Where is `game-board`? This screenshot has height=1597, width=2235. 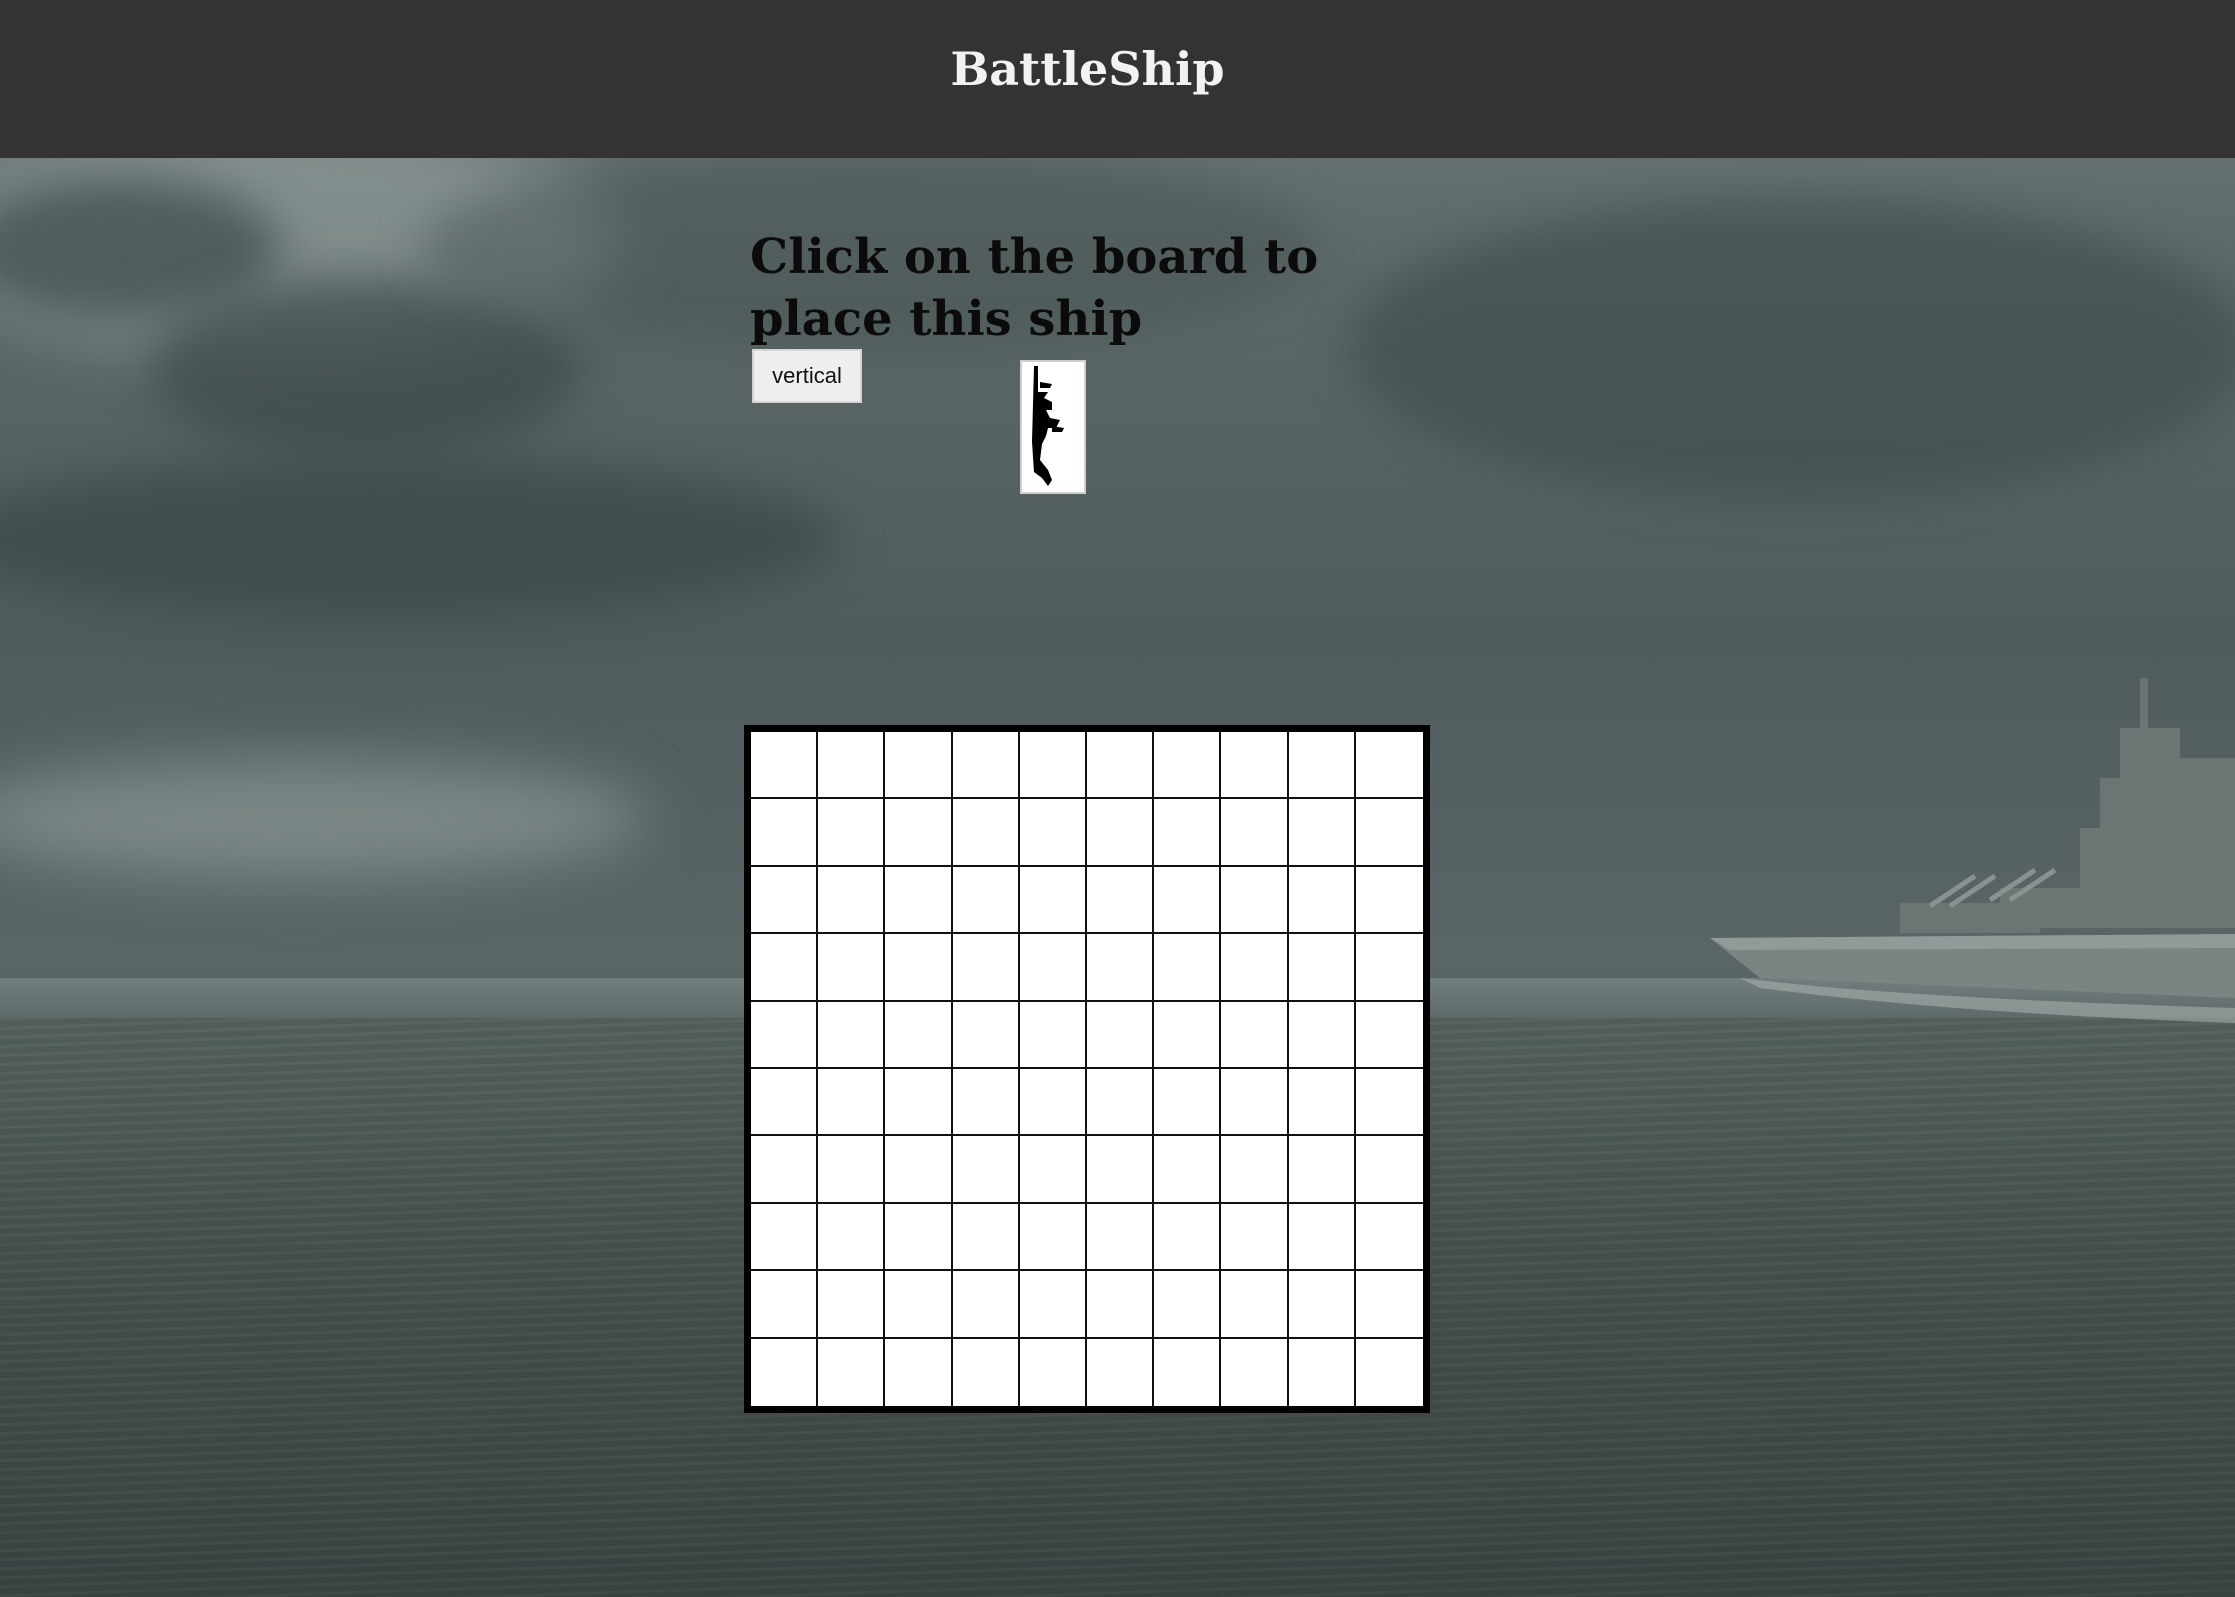 game-board is located at coordinates (1087, 1069).